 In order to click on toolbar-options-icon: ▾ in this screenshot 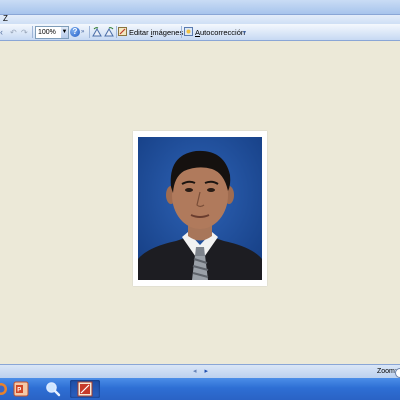, I will do `click(244, 32)`.